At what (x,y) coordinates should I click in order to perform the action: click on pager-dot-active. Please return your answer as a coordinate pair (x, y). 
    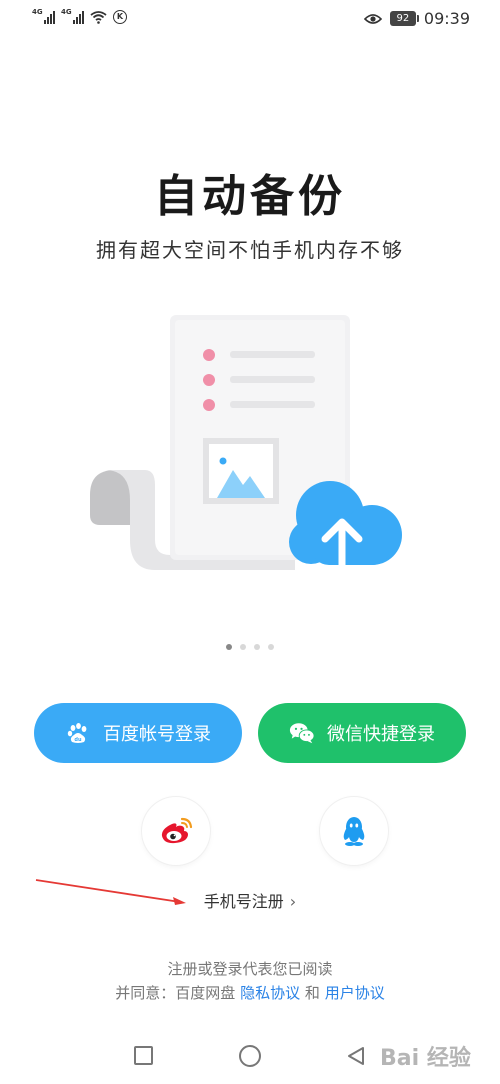
    Looking at the image, I should click on (229, 647).